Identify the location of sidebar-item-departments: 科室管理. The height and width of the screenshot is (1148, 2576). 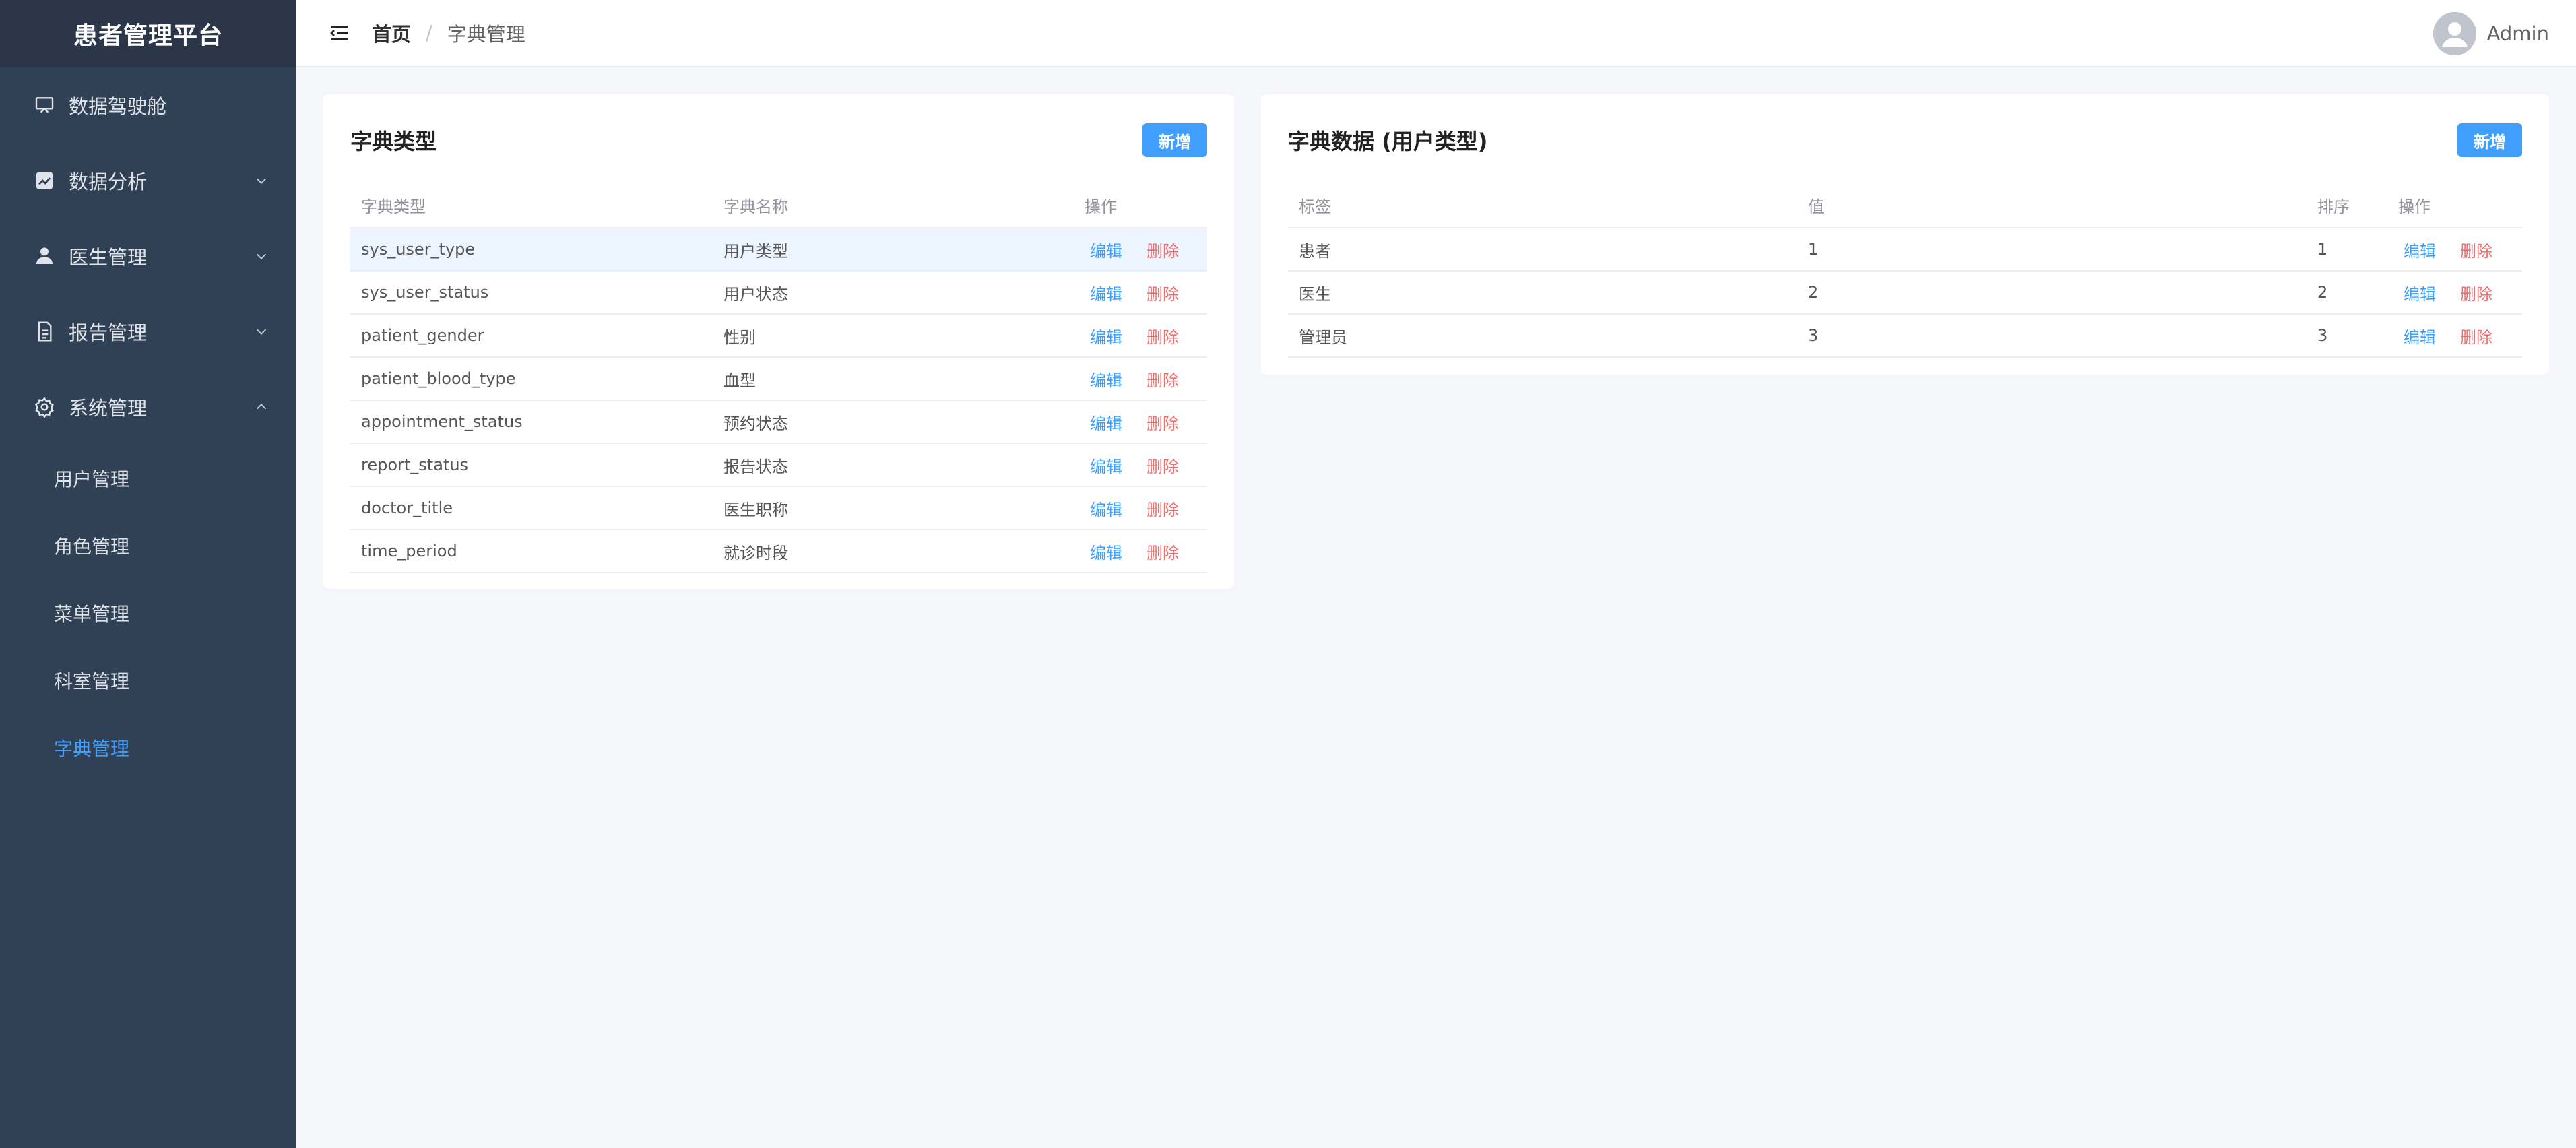
(148, 680).